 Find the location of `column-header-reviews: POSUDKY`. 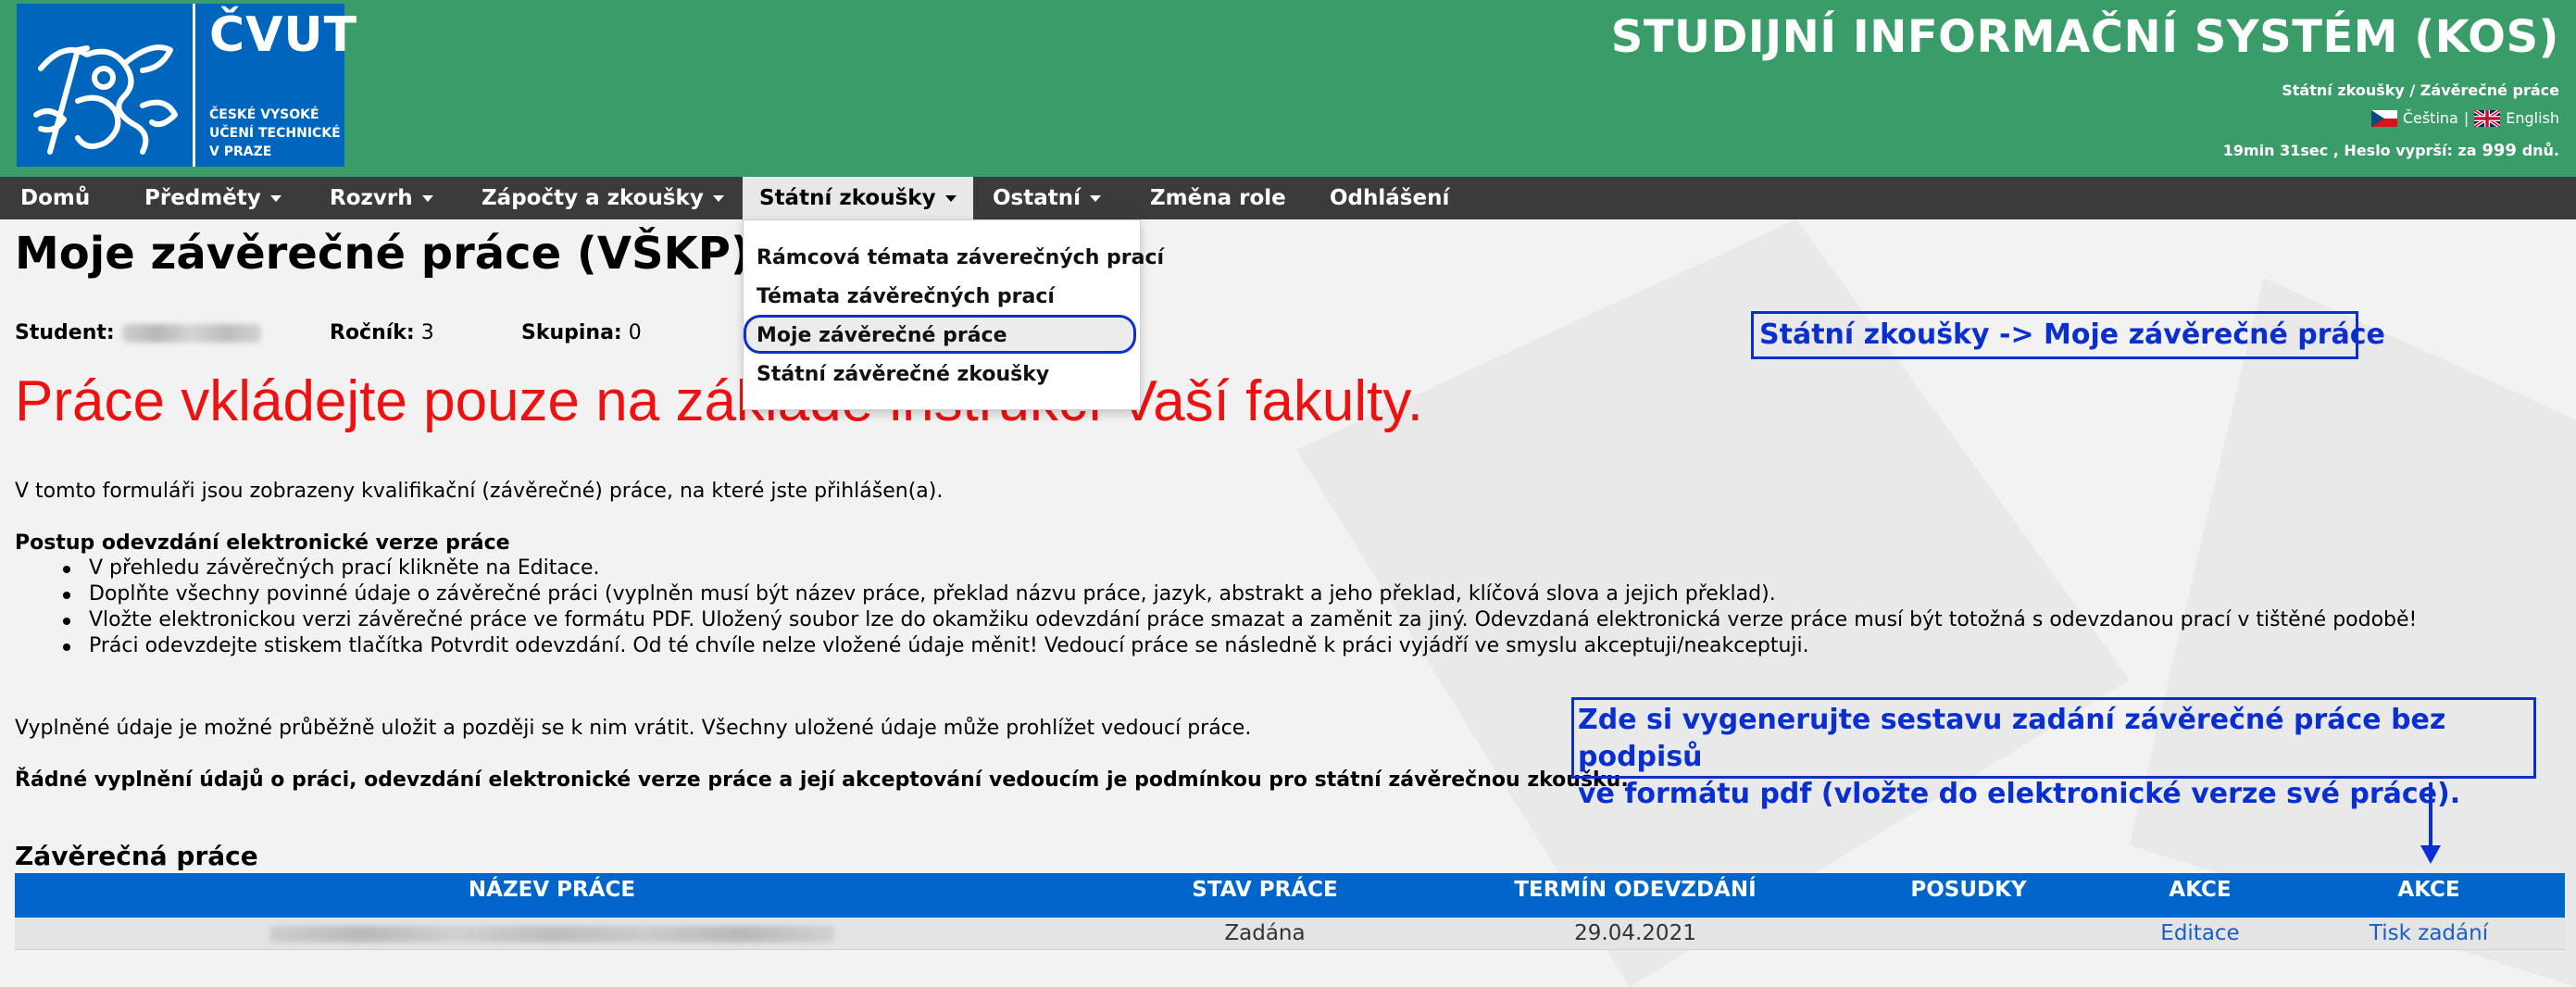

column-header-reviews: POSUDKY is located at coordinates (1968, 890).